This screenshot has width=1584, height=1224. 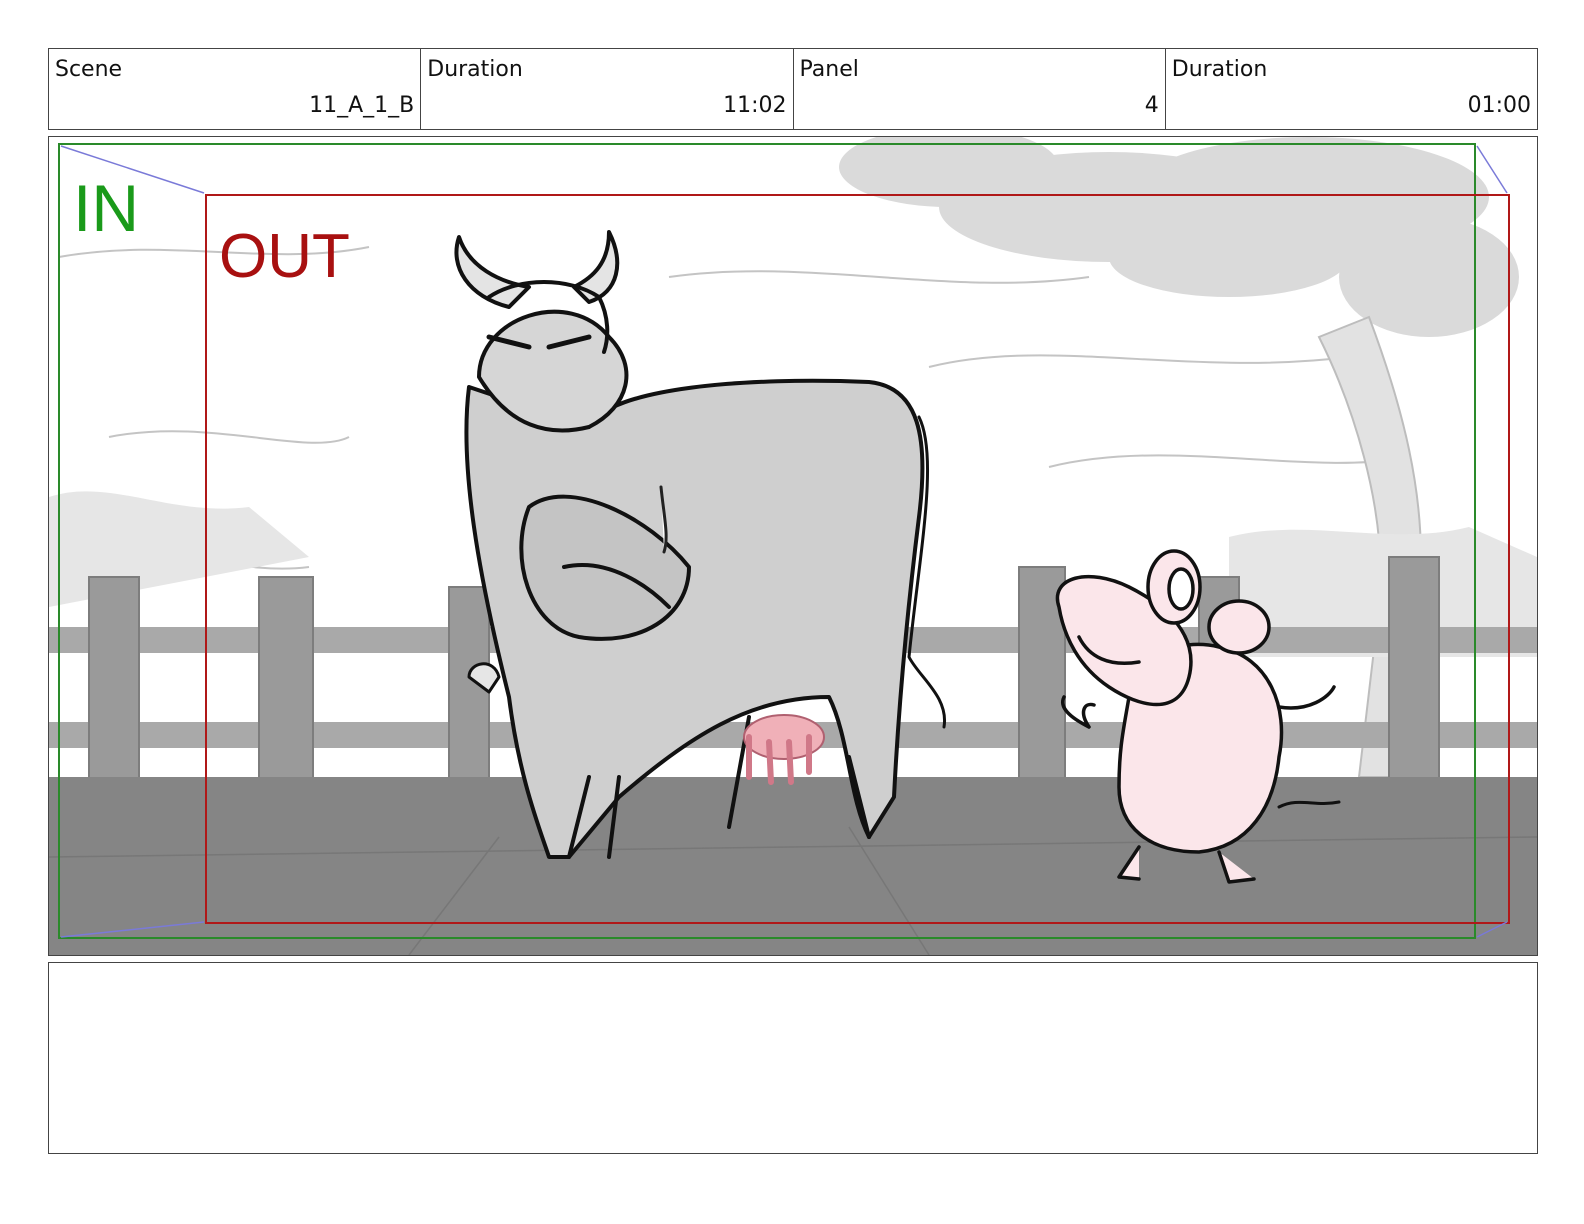 I want to click on panel-value: 4, so click(x=1151, y=105).